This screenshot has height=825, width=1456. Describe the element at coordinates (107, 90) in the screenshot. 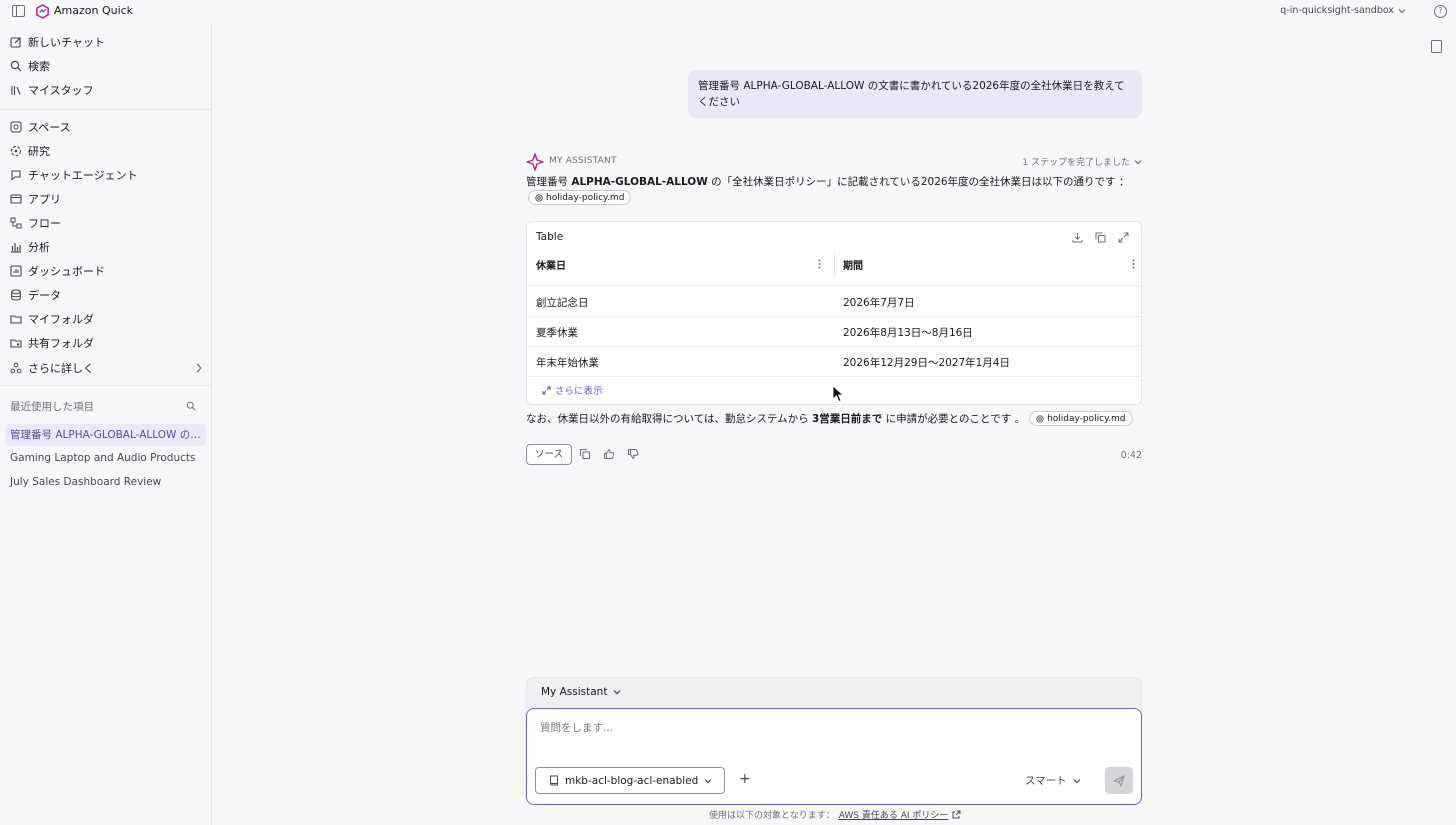

I see `sidebar-item-my-stuff: マイスタッフ` at that location.